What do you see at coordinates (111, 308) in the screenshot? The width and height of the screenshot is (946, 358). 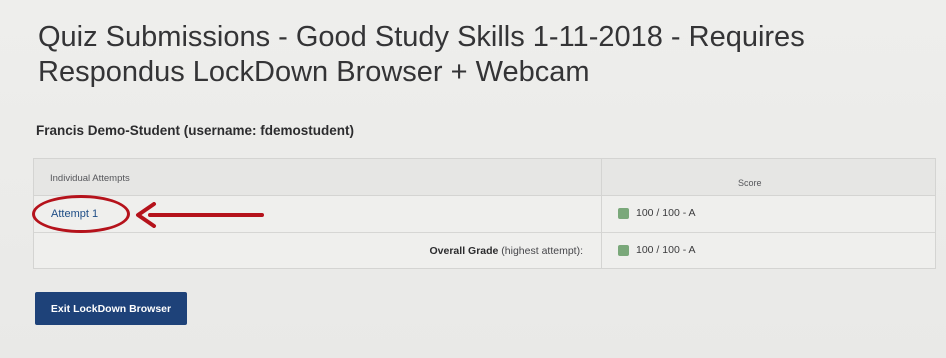 I see `exit-lockdown-browser-button: Exit LockDown Browser` at bounding box center [111, 308].